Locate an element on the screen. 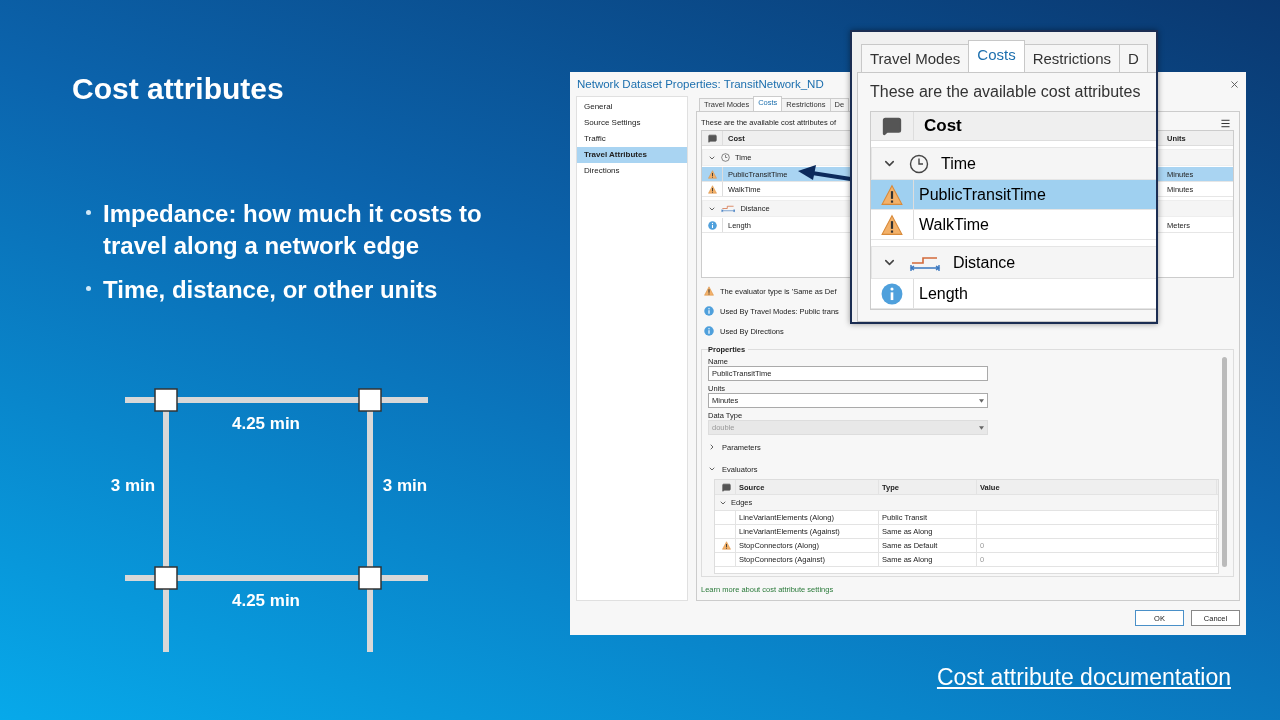  distance-icon is located at coordinates (728, 209).